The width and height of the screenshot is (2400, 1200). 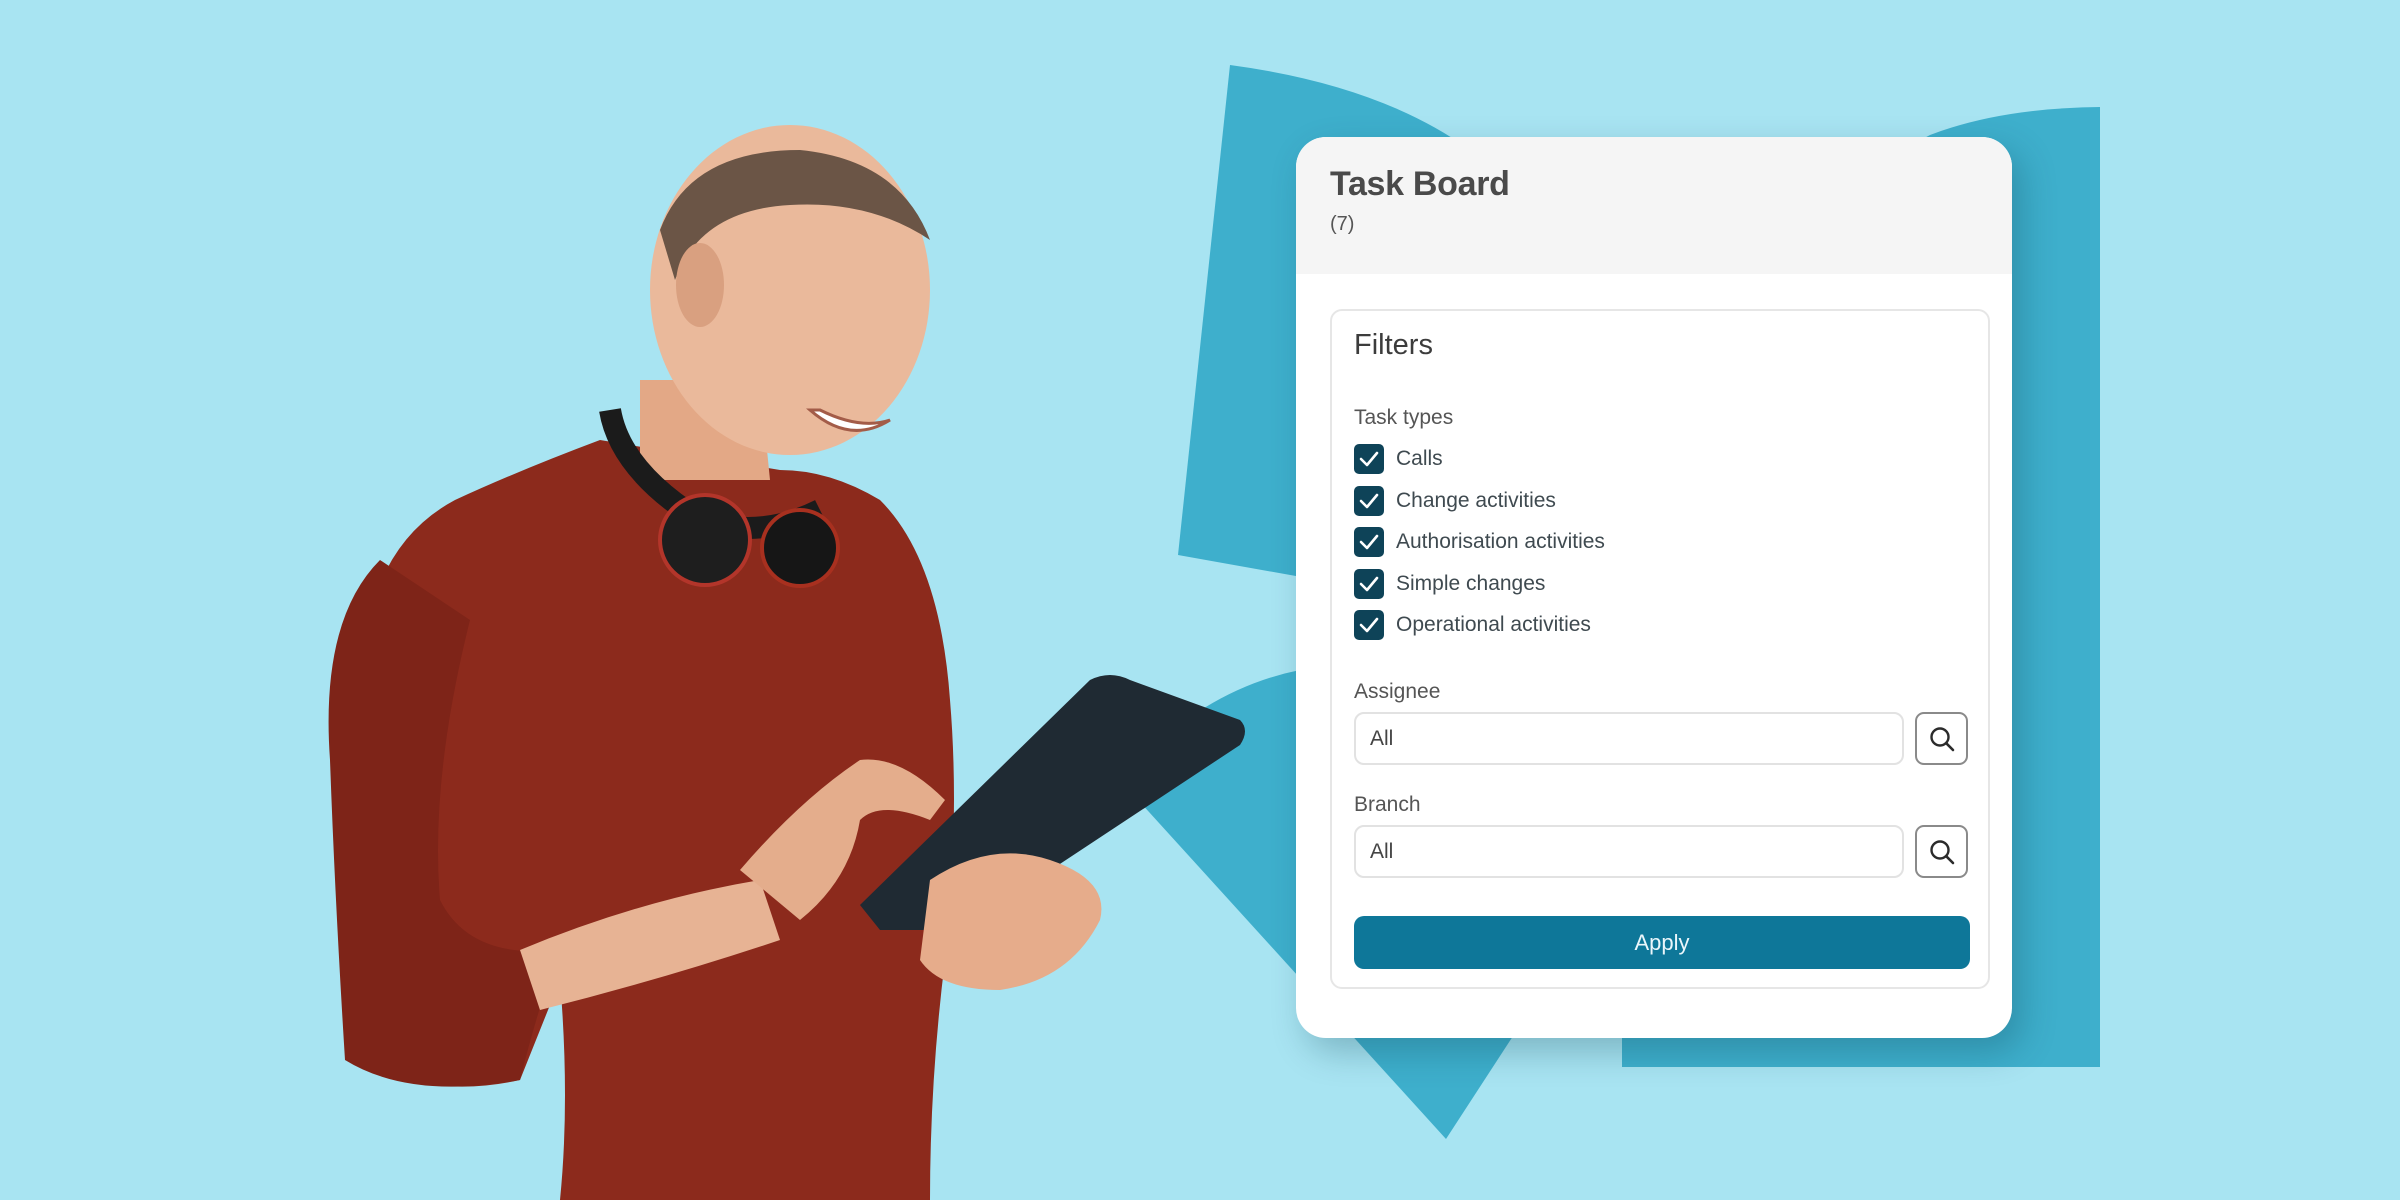 What do you see at coordinates (1419, 458) in the screenshot?
I see `checkbox-label: Calls` at bounding box center [1419, 458].